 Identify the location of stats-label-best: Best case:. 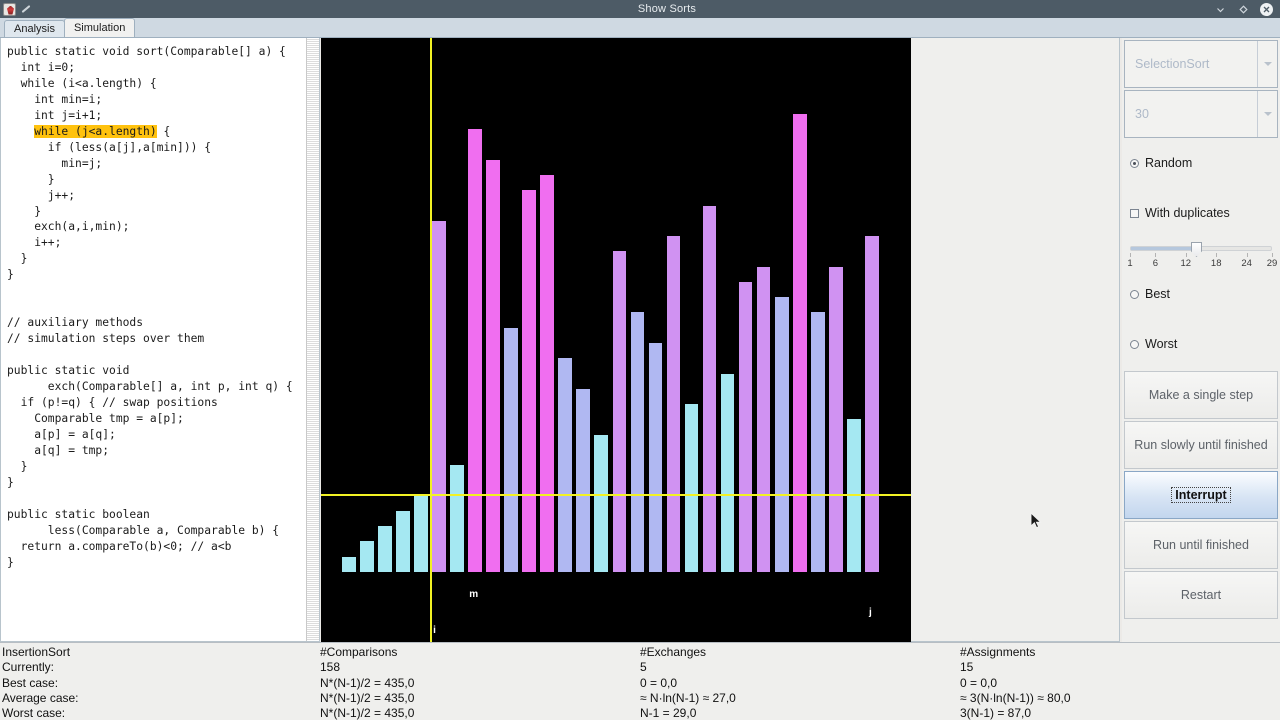
(30, 682).